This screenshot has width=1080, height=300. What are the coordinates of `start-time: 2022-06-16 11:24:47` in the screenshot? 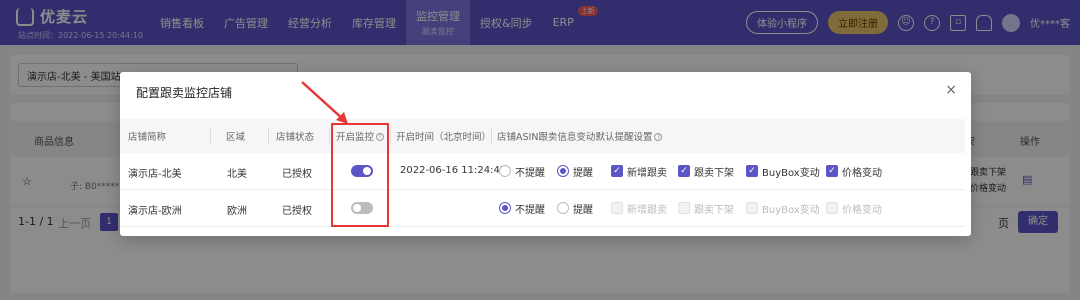 It's located at (453, 170).